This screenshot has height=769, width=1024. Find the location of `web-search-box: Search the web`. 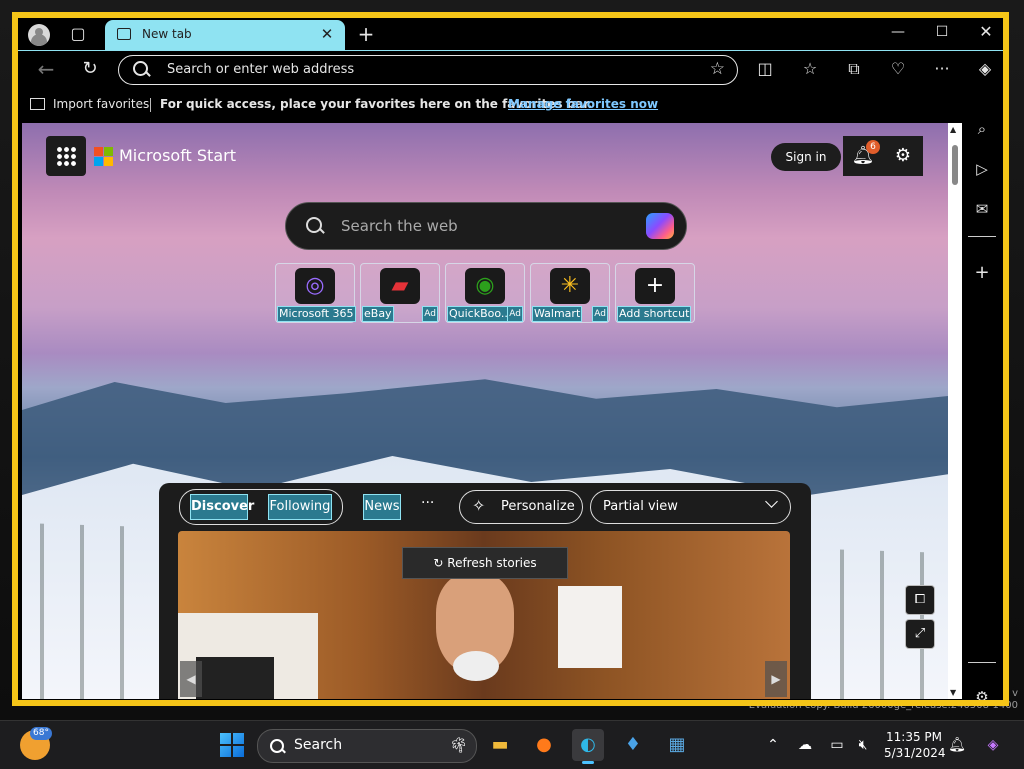

web-search-box: Search the web is located at coordinates (486, 226).